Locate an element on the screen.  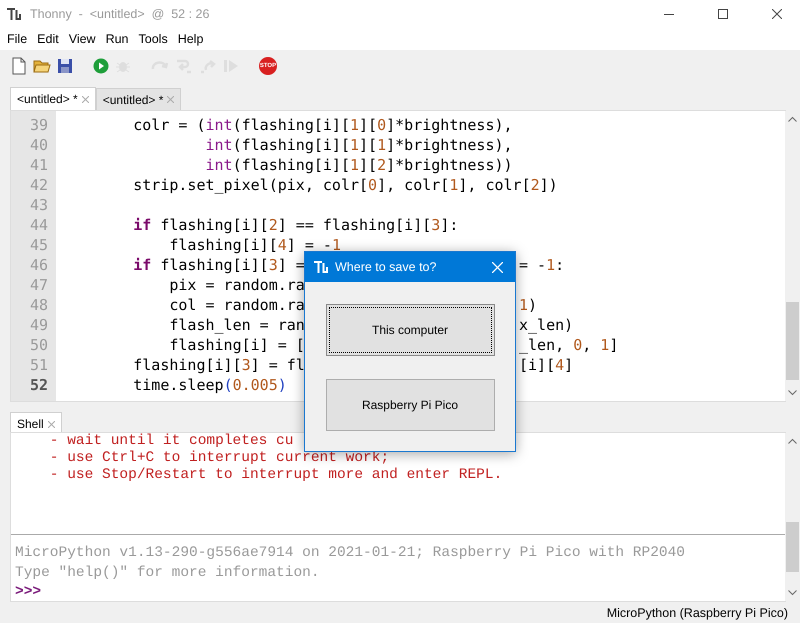
shell-output-line: - use Stop/Restart to interrupt more and enter REPL. is located at coordinates (276, 475).